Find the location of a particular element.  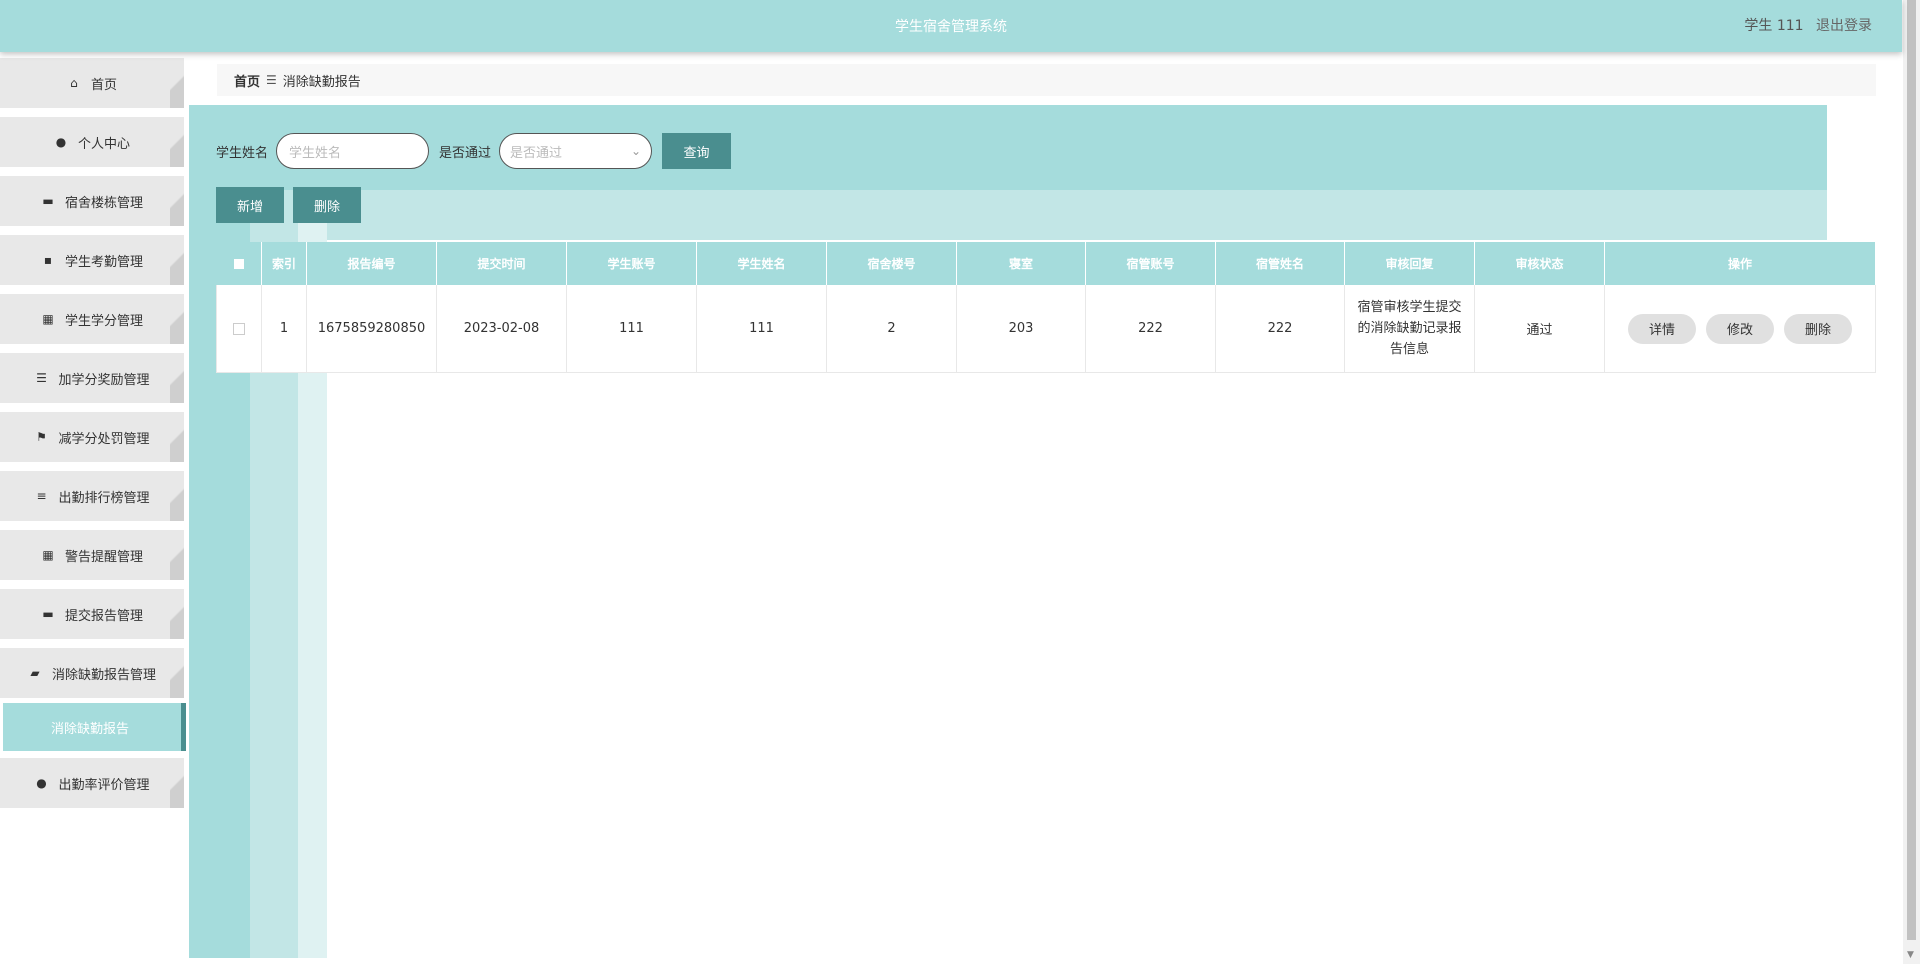

sidebar-item-label: 出勤率评价管理 is located at coordinates (104, 785).